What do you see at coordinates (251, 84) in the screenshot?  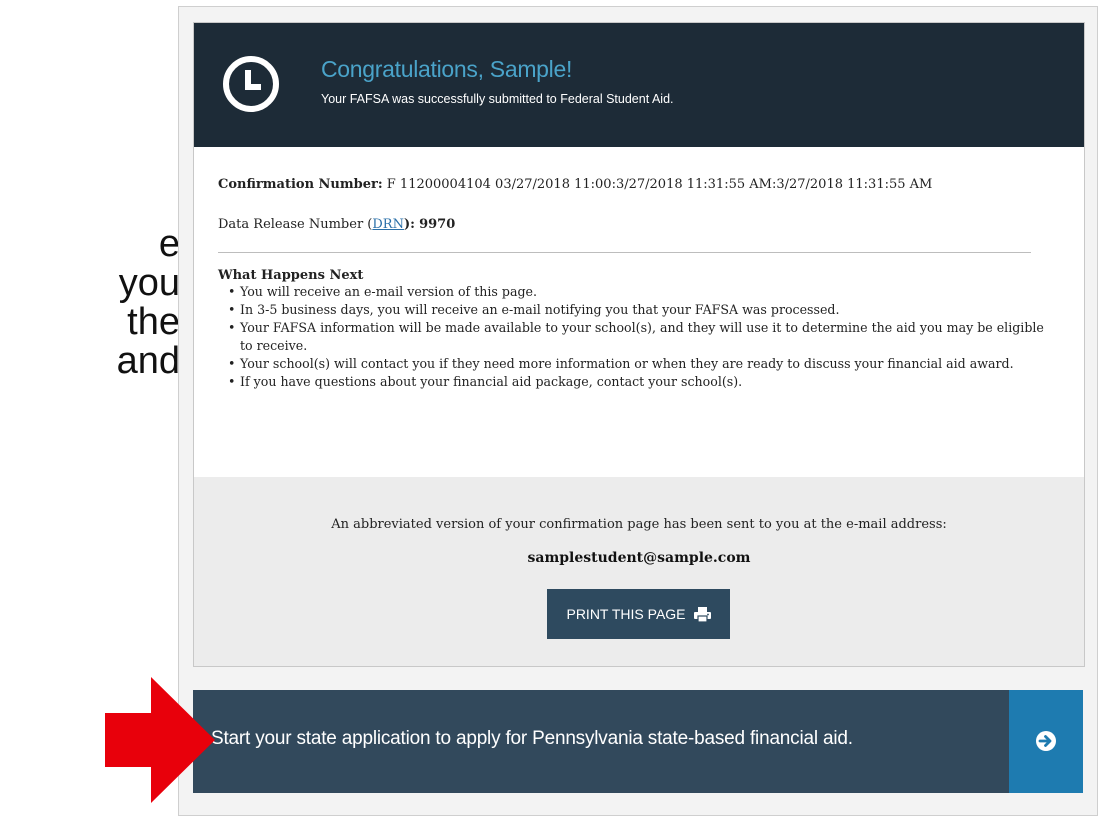 I see `clock-icon` at bounding box center [251, 84].